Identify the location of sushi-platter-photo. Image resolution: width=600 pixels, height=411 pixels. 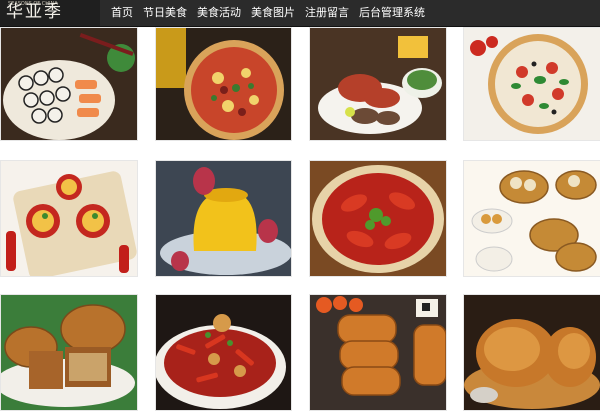
(69, 84).